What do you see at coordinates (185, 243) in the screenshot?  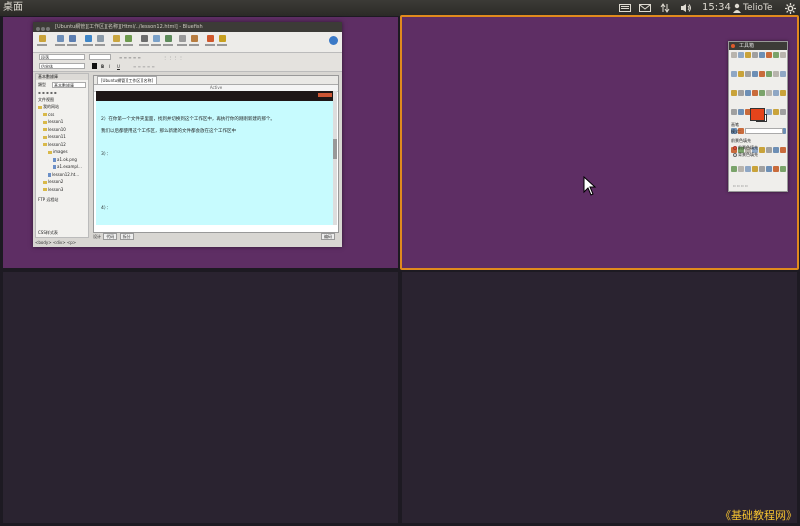 I see `tag-selector: <body> <div> <p>` at bounding box center [185, 243].